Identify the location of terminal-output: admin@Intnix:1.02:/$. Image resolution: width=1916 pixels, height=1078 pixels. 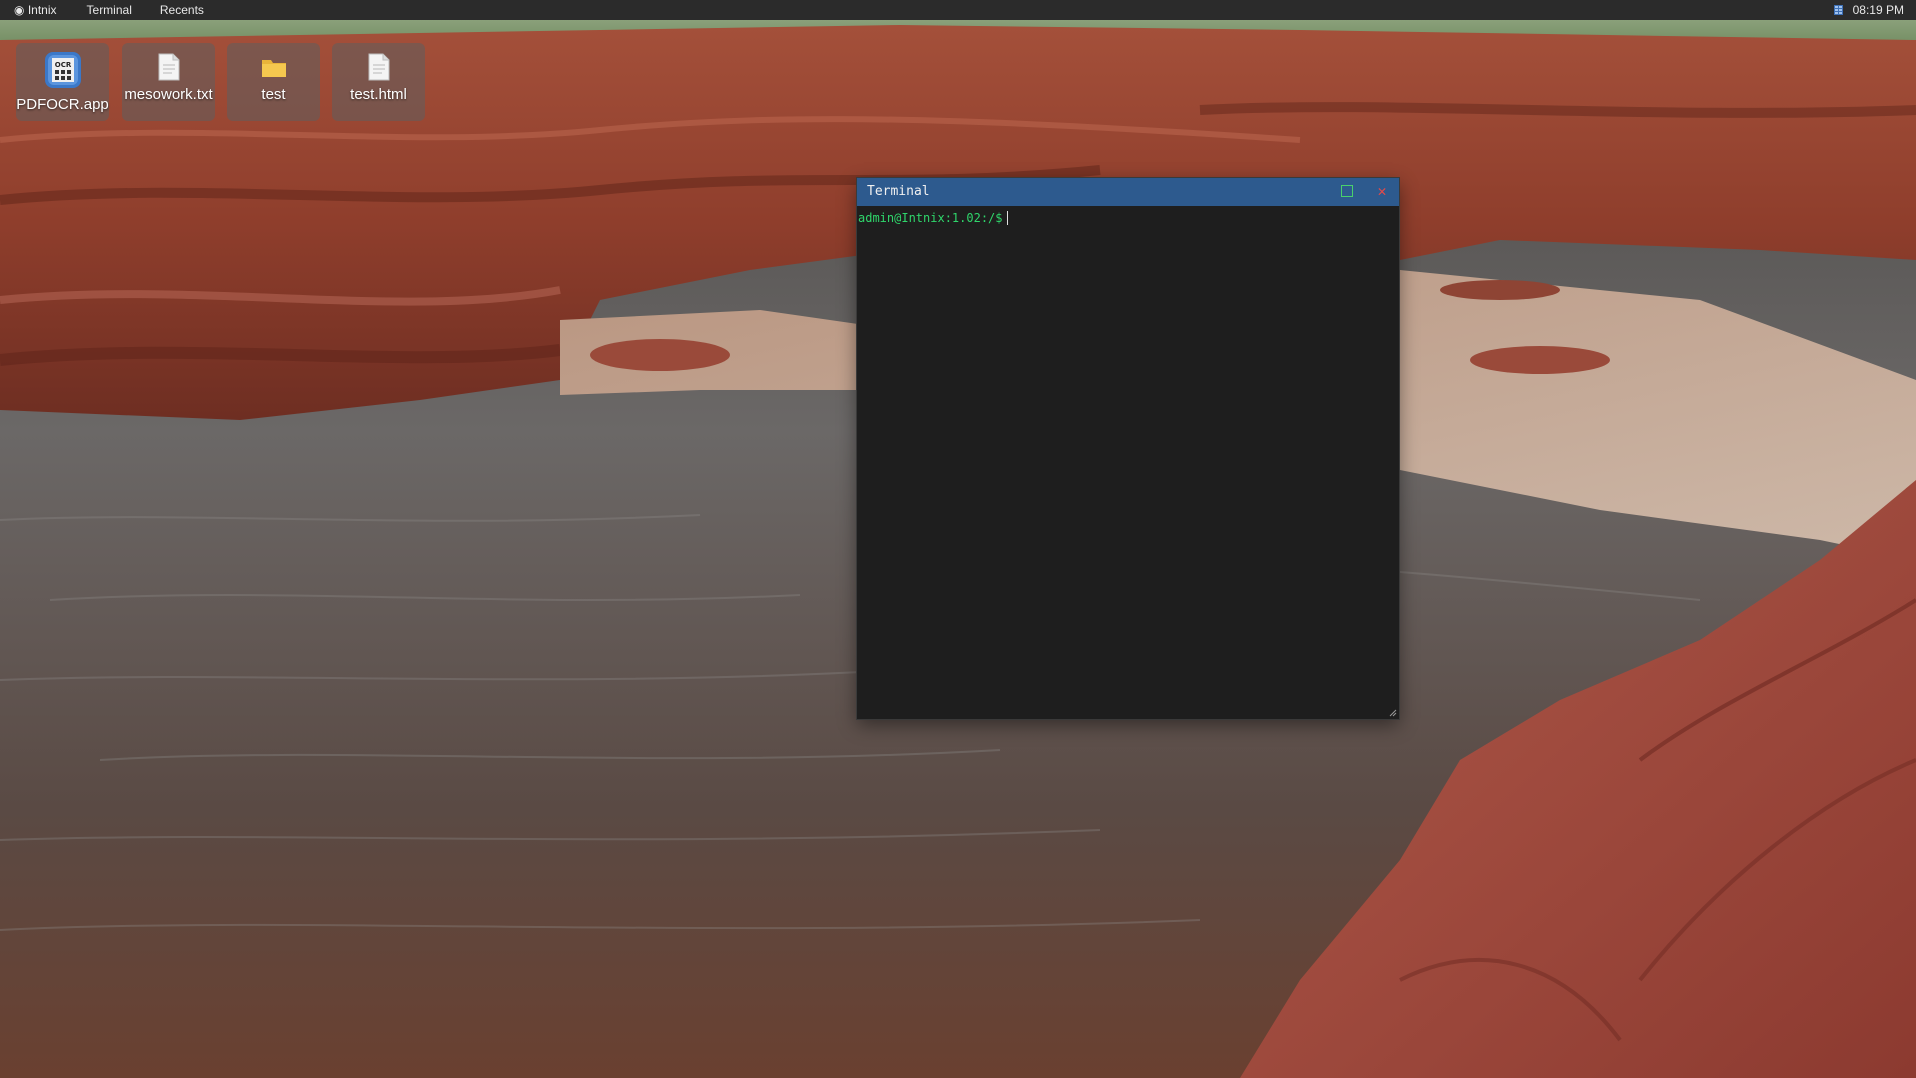
(1128, 462).